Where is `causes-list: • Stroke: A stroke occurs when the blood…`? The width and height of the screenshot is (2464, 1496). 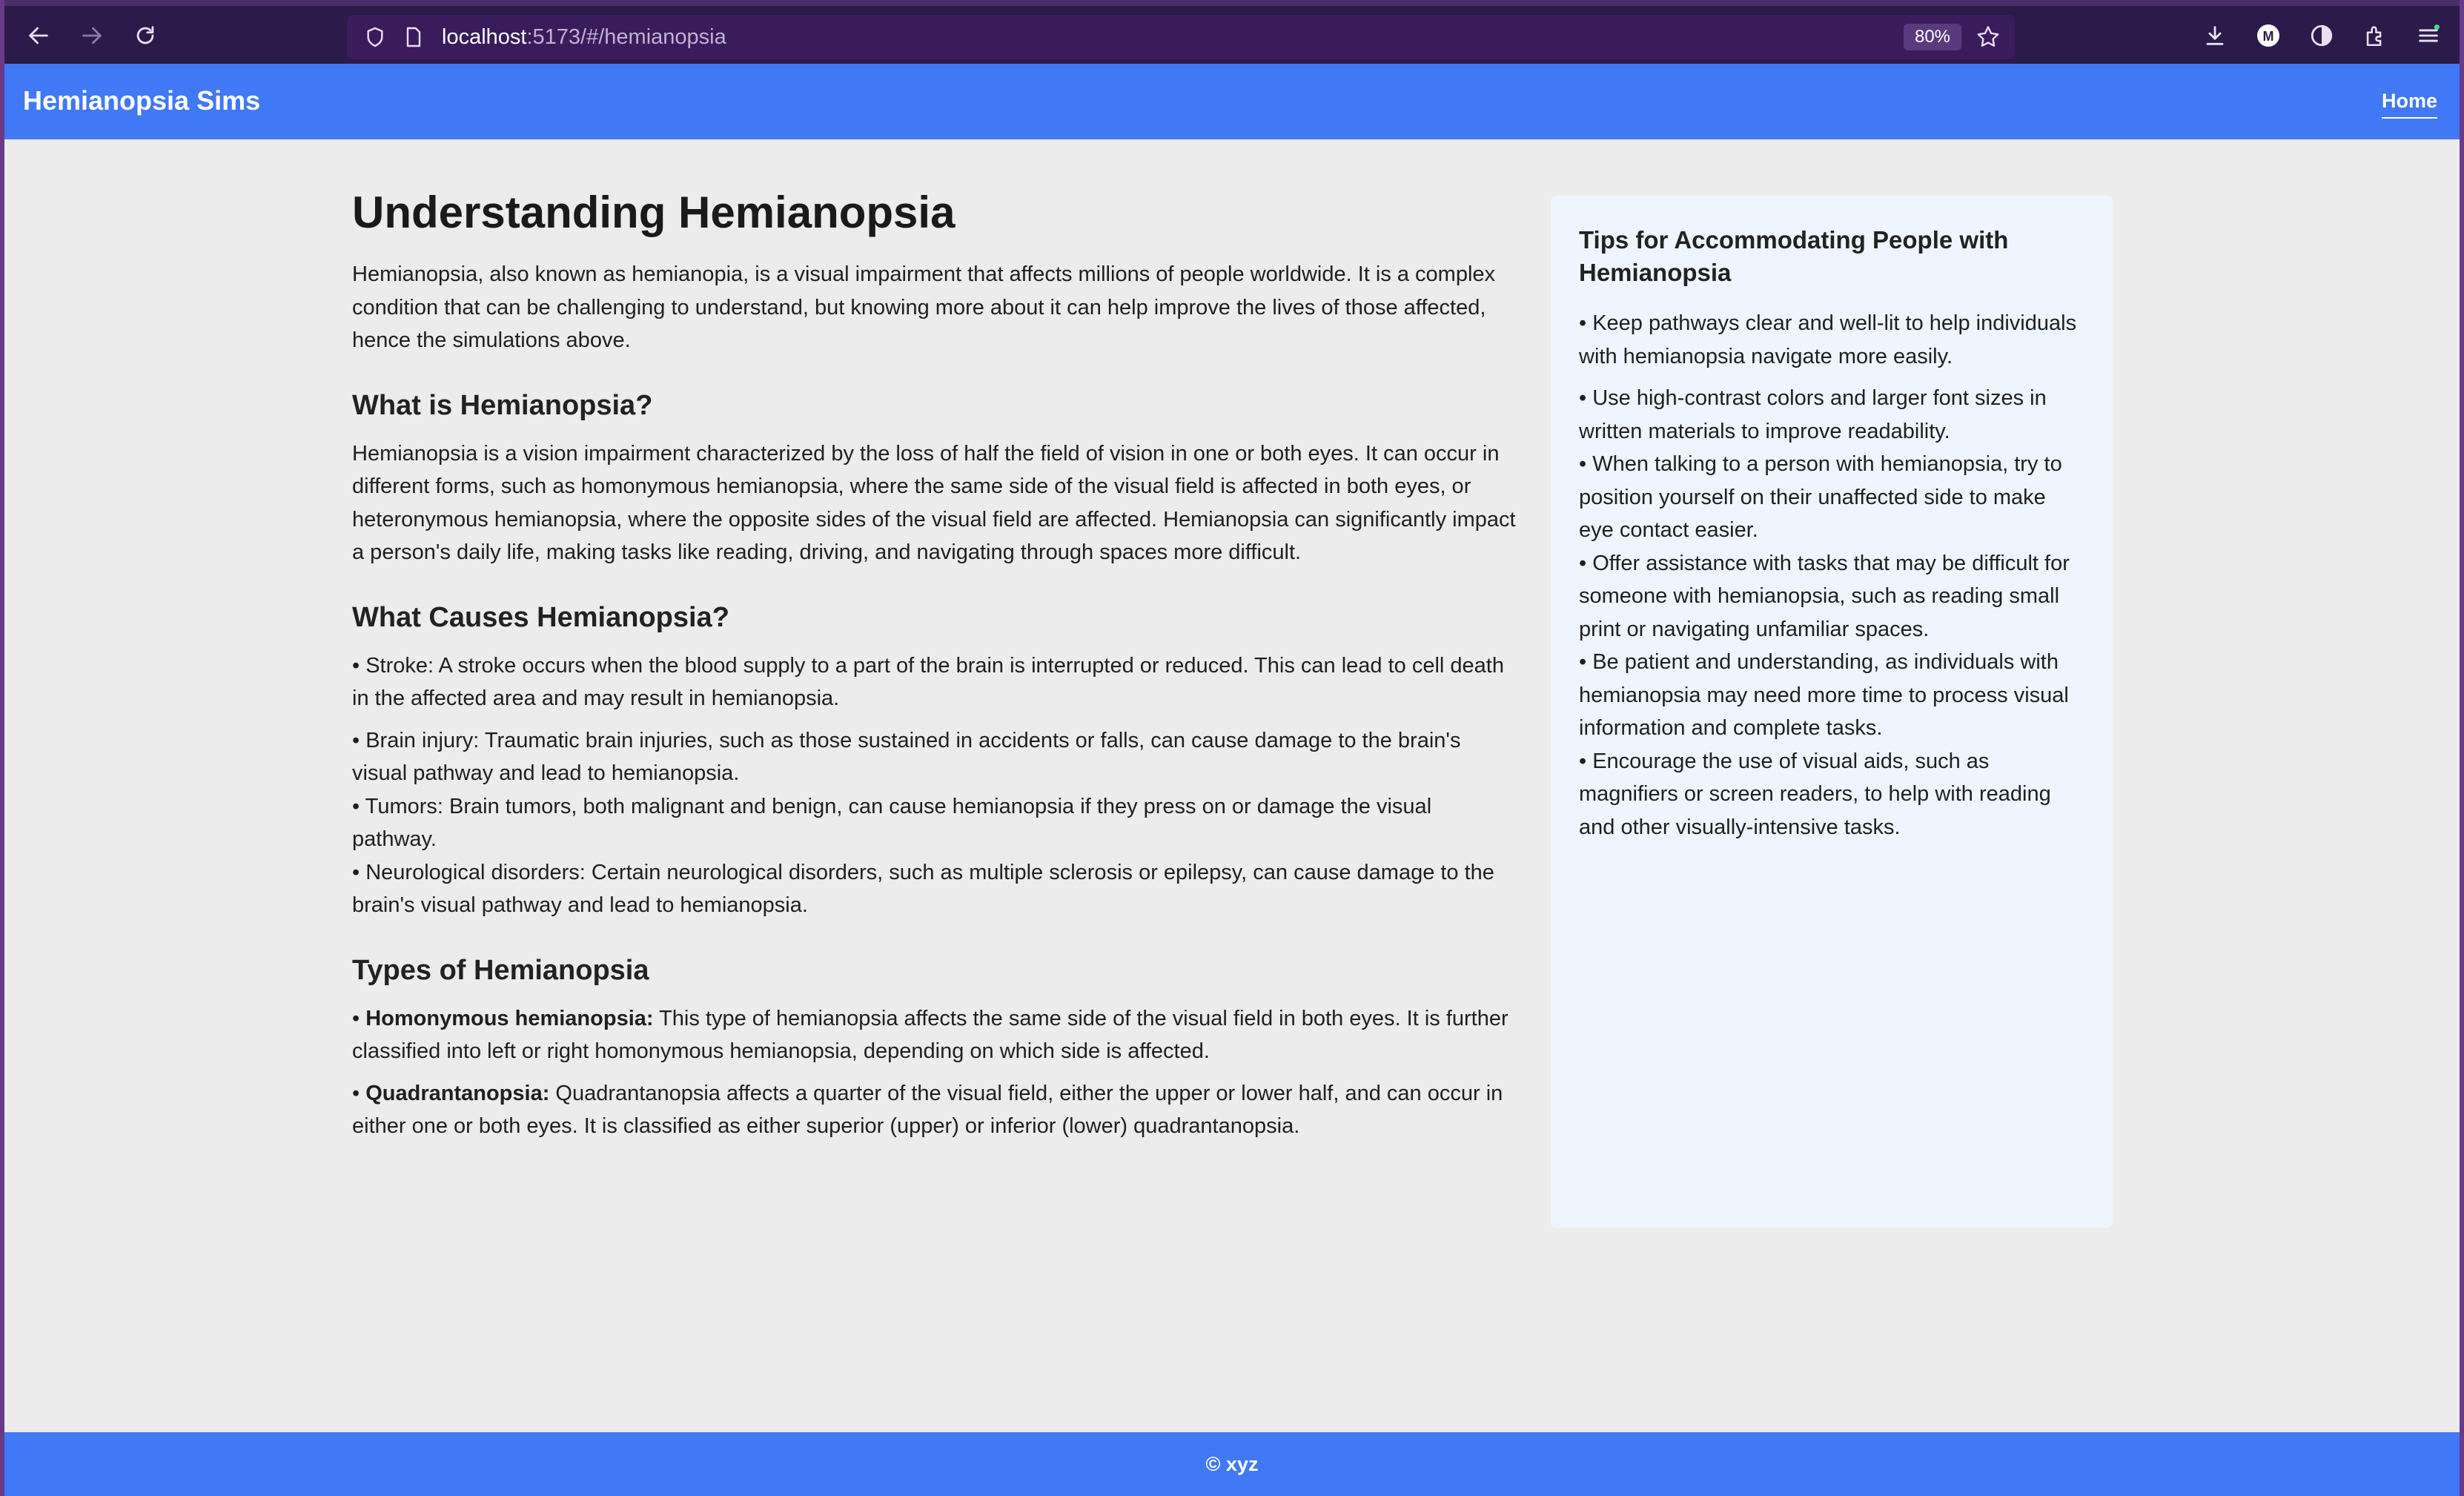 causes-list: • Stroke: A stroke occurs when the blood… is located at coordinates (934, 785).